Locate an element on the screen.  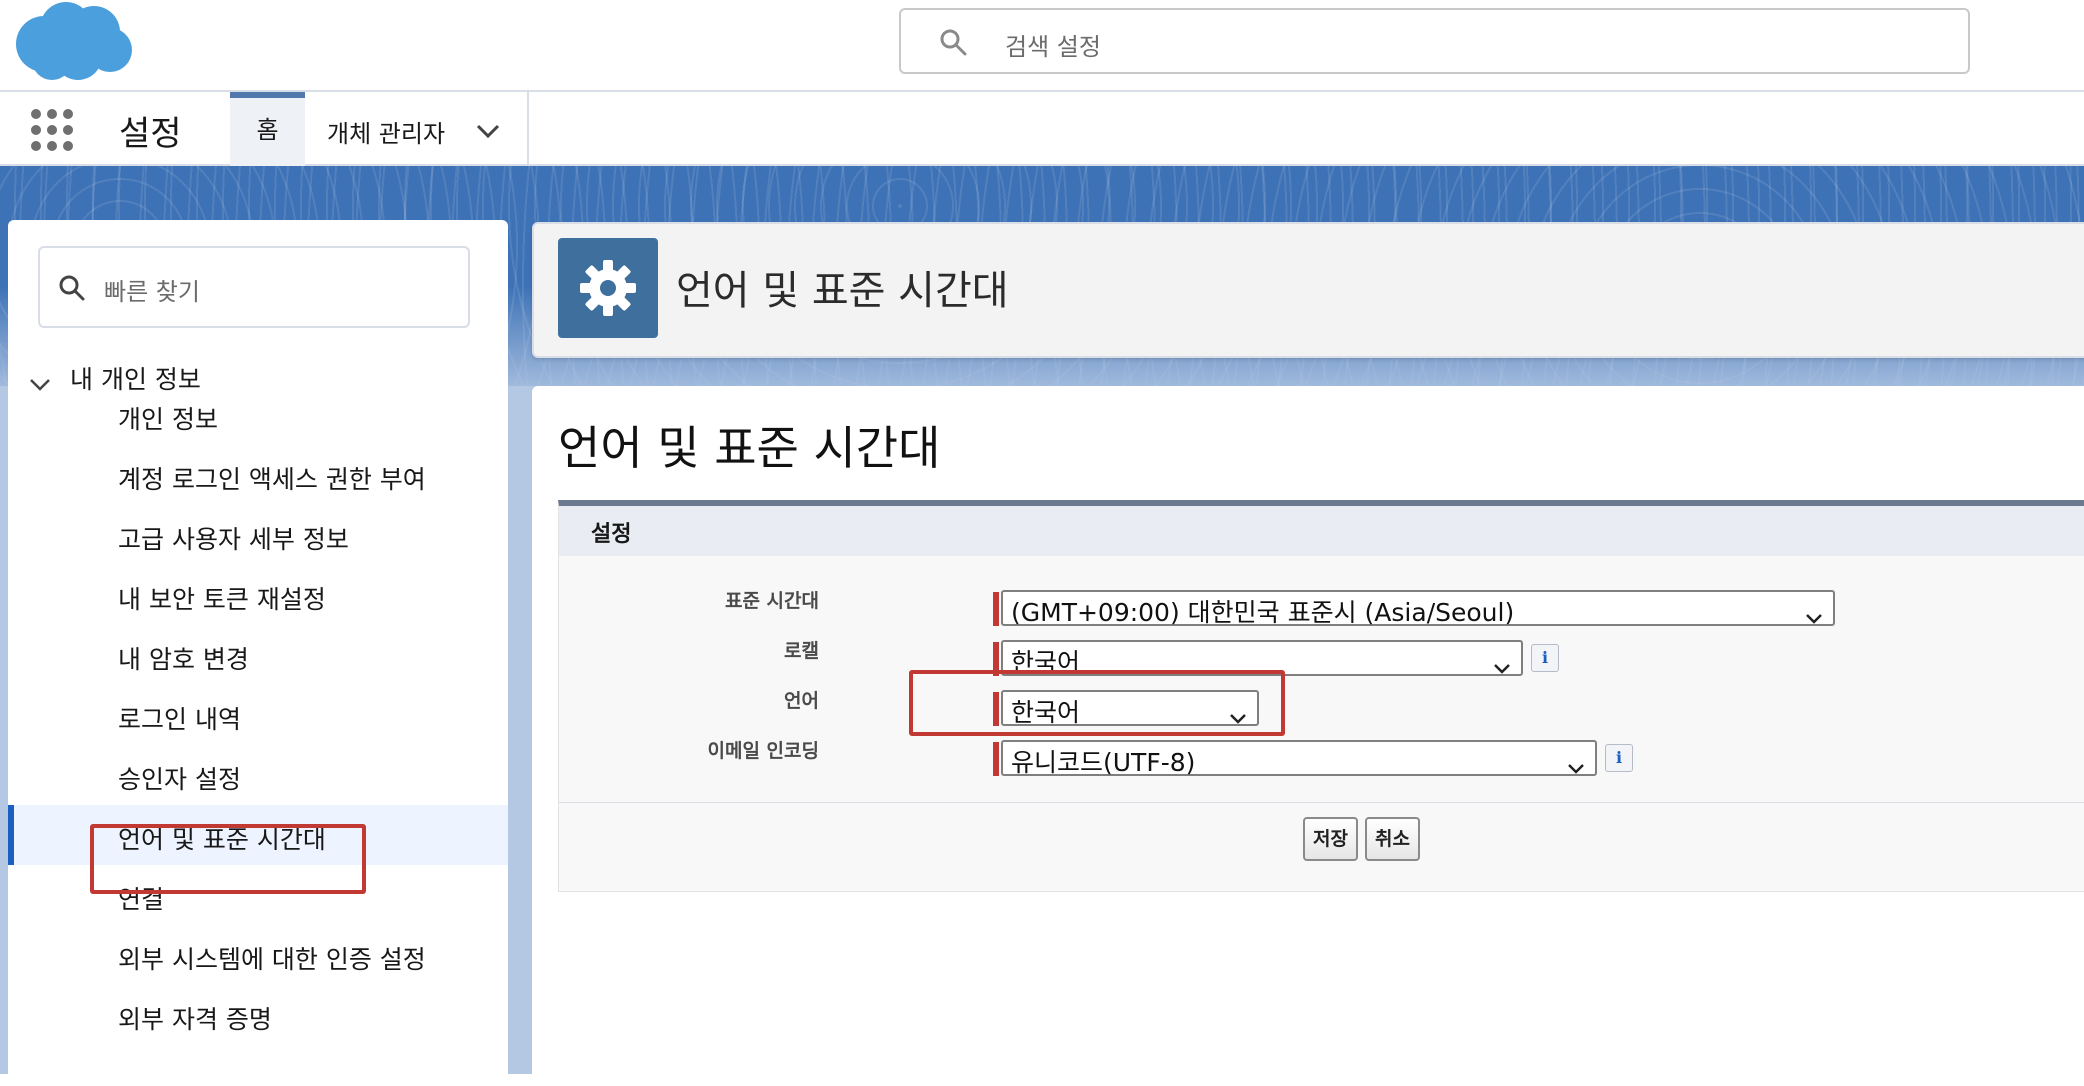
app-nav-bar: 설정 홈 개체 관리자 is located at coordinates (1042, 129).